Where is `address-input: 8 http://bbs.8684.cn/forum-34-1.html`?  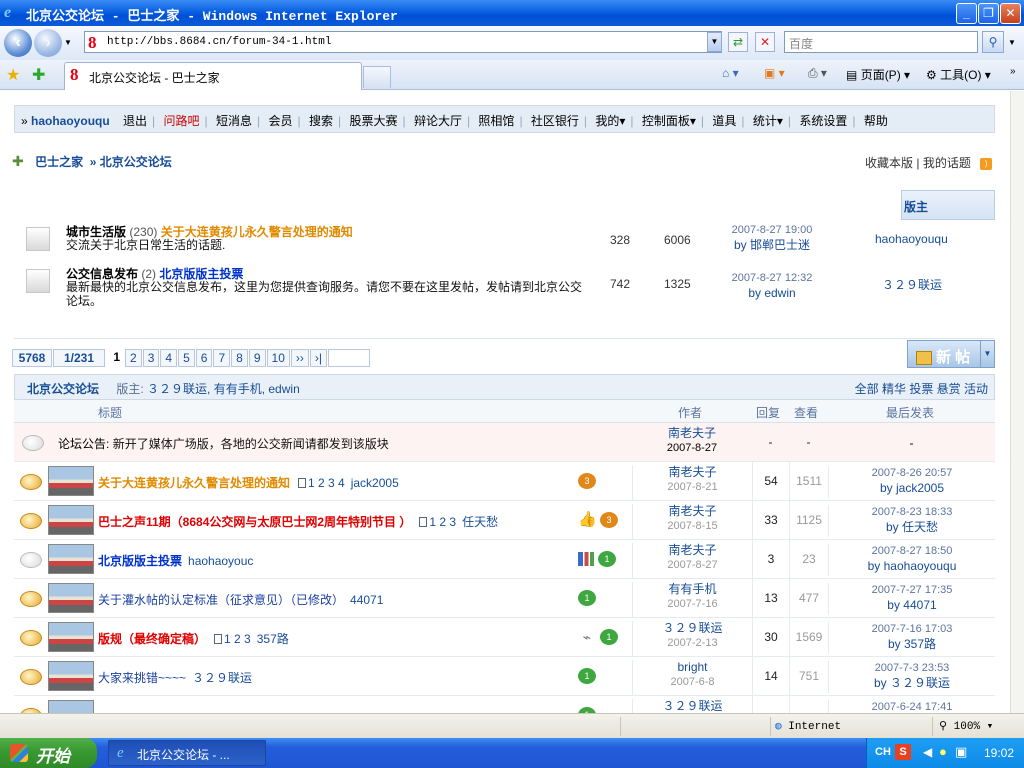 address-input: 8 http://bbs.8684.cn/forum-34-1.html is located at coordinates (403, 42).